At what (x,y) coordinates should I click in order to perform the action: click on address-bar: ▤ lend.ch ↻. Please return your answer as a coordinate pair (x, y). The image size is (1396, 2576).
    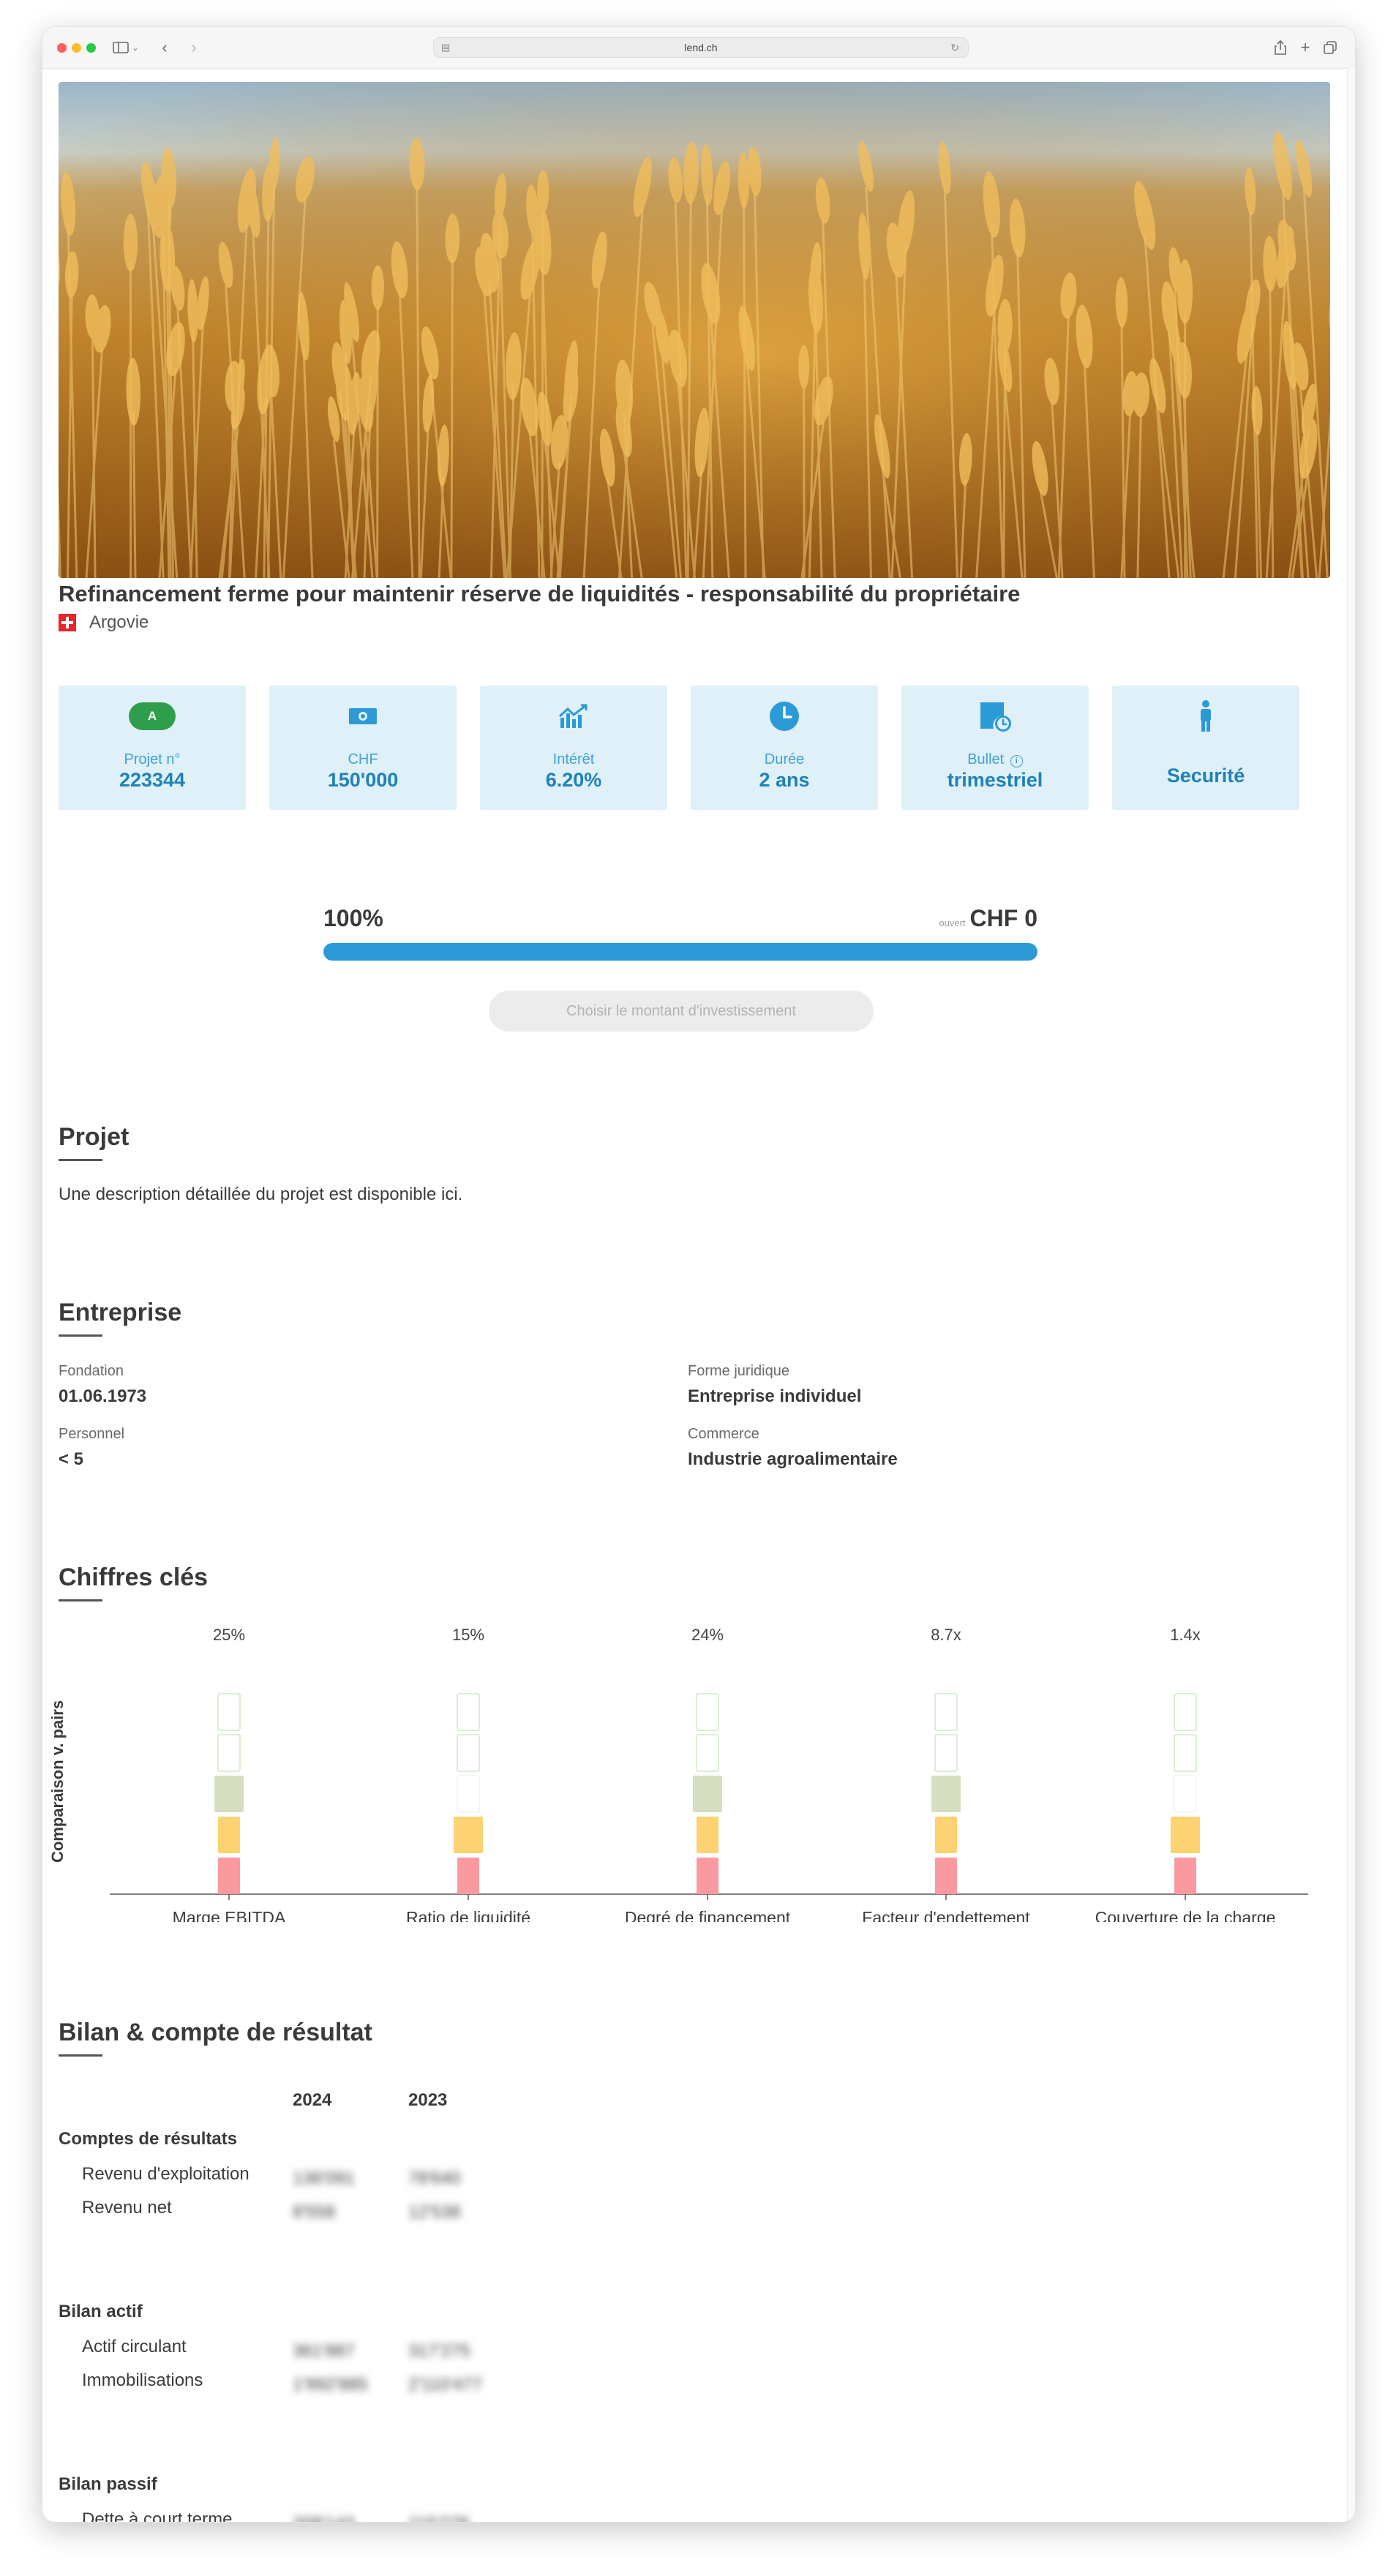
    Looking at the image, I should click on (701, 47).